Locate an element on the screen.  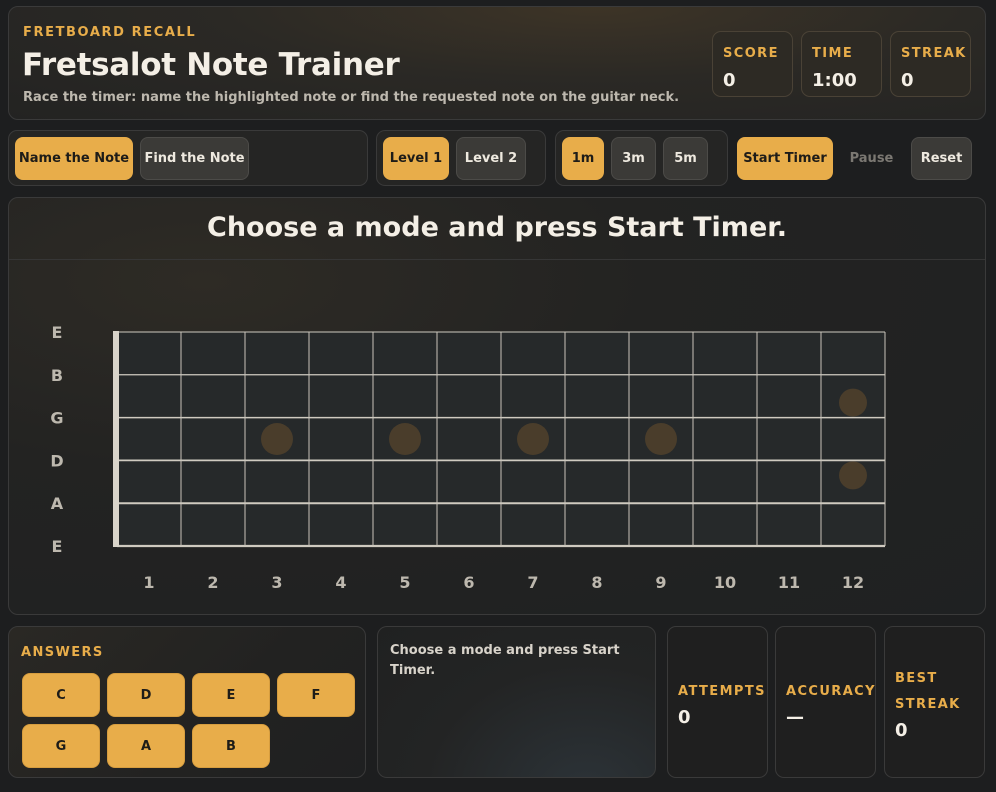
duration-3m-button: 3m is located at coordinates (633, 158).